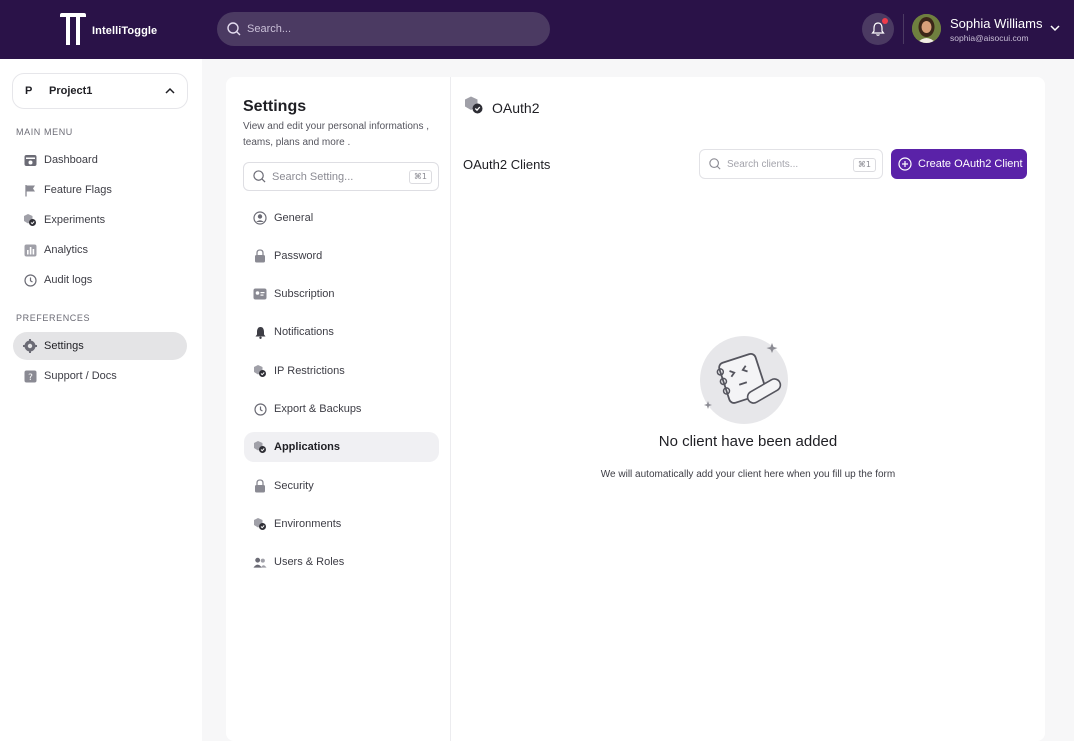  Describe the element at coordinates (73, 29) in the screenshot. I see `logo-icon` at that location.